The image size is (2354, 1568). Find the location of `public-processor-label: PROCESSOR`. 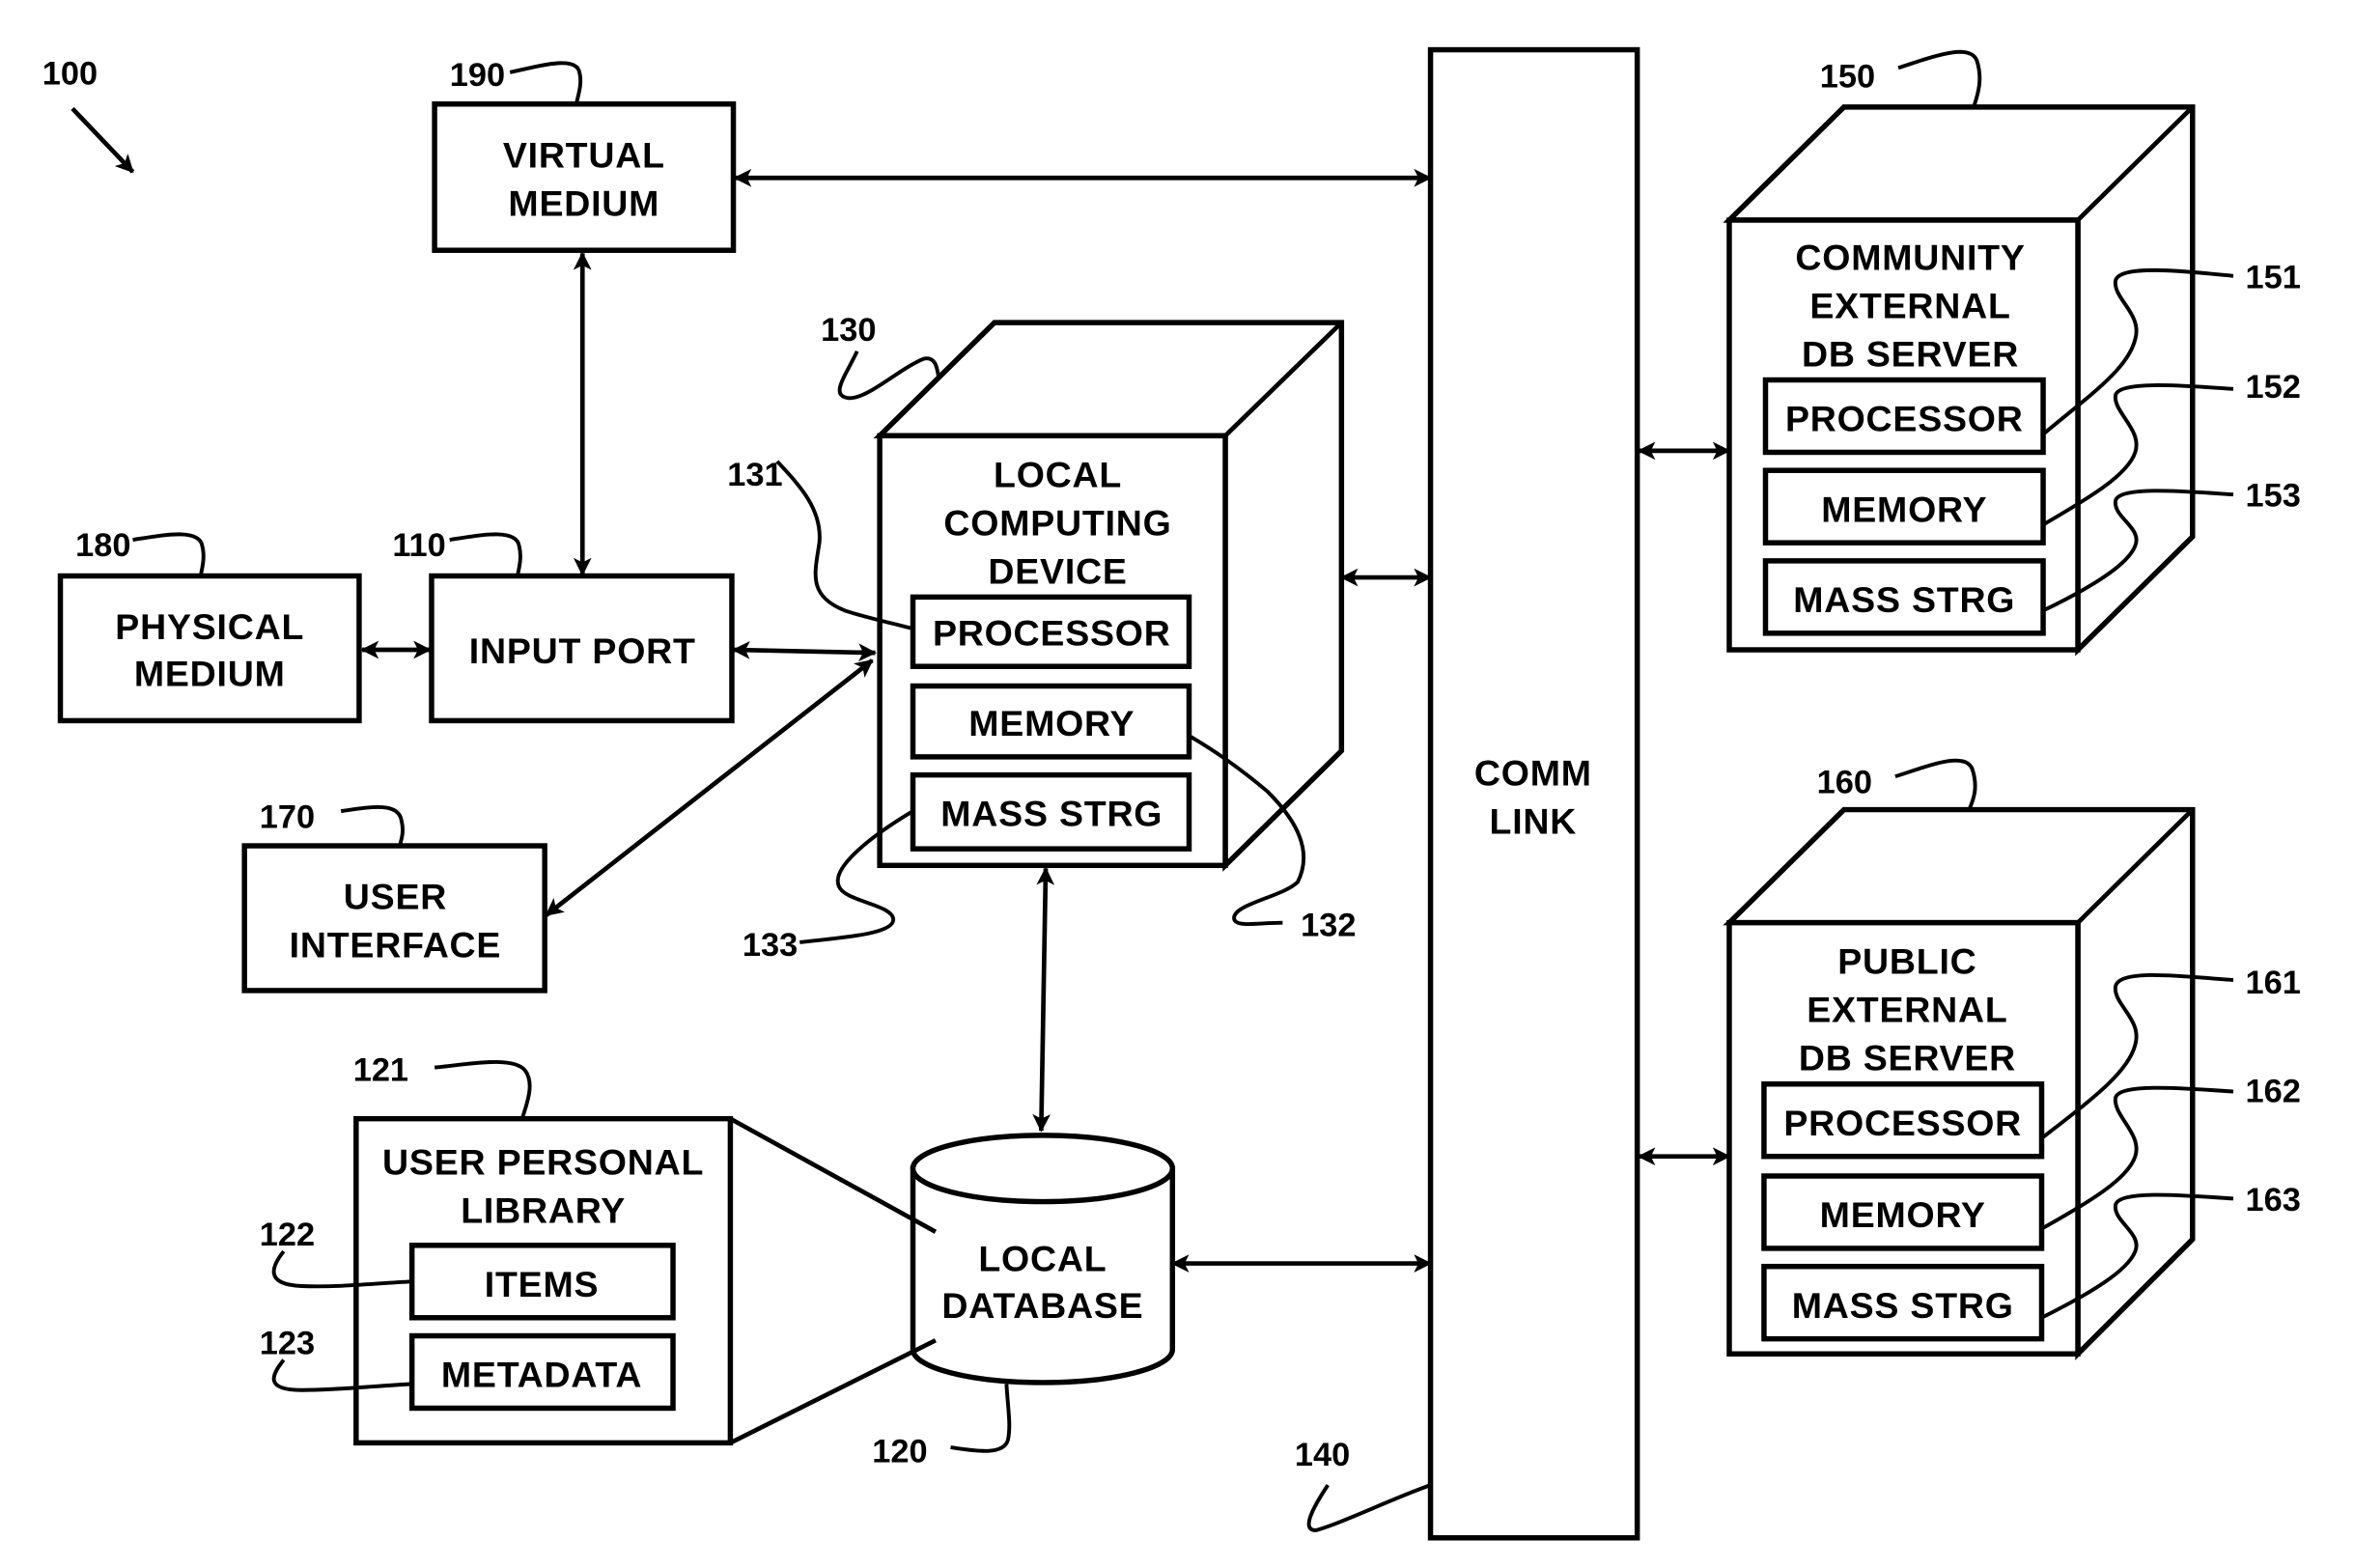

public-processor-label: PROCESSOR is located at coordinates (1902, 1123).